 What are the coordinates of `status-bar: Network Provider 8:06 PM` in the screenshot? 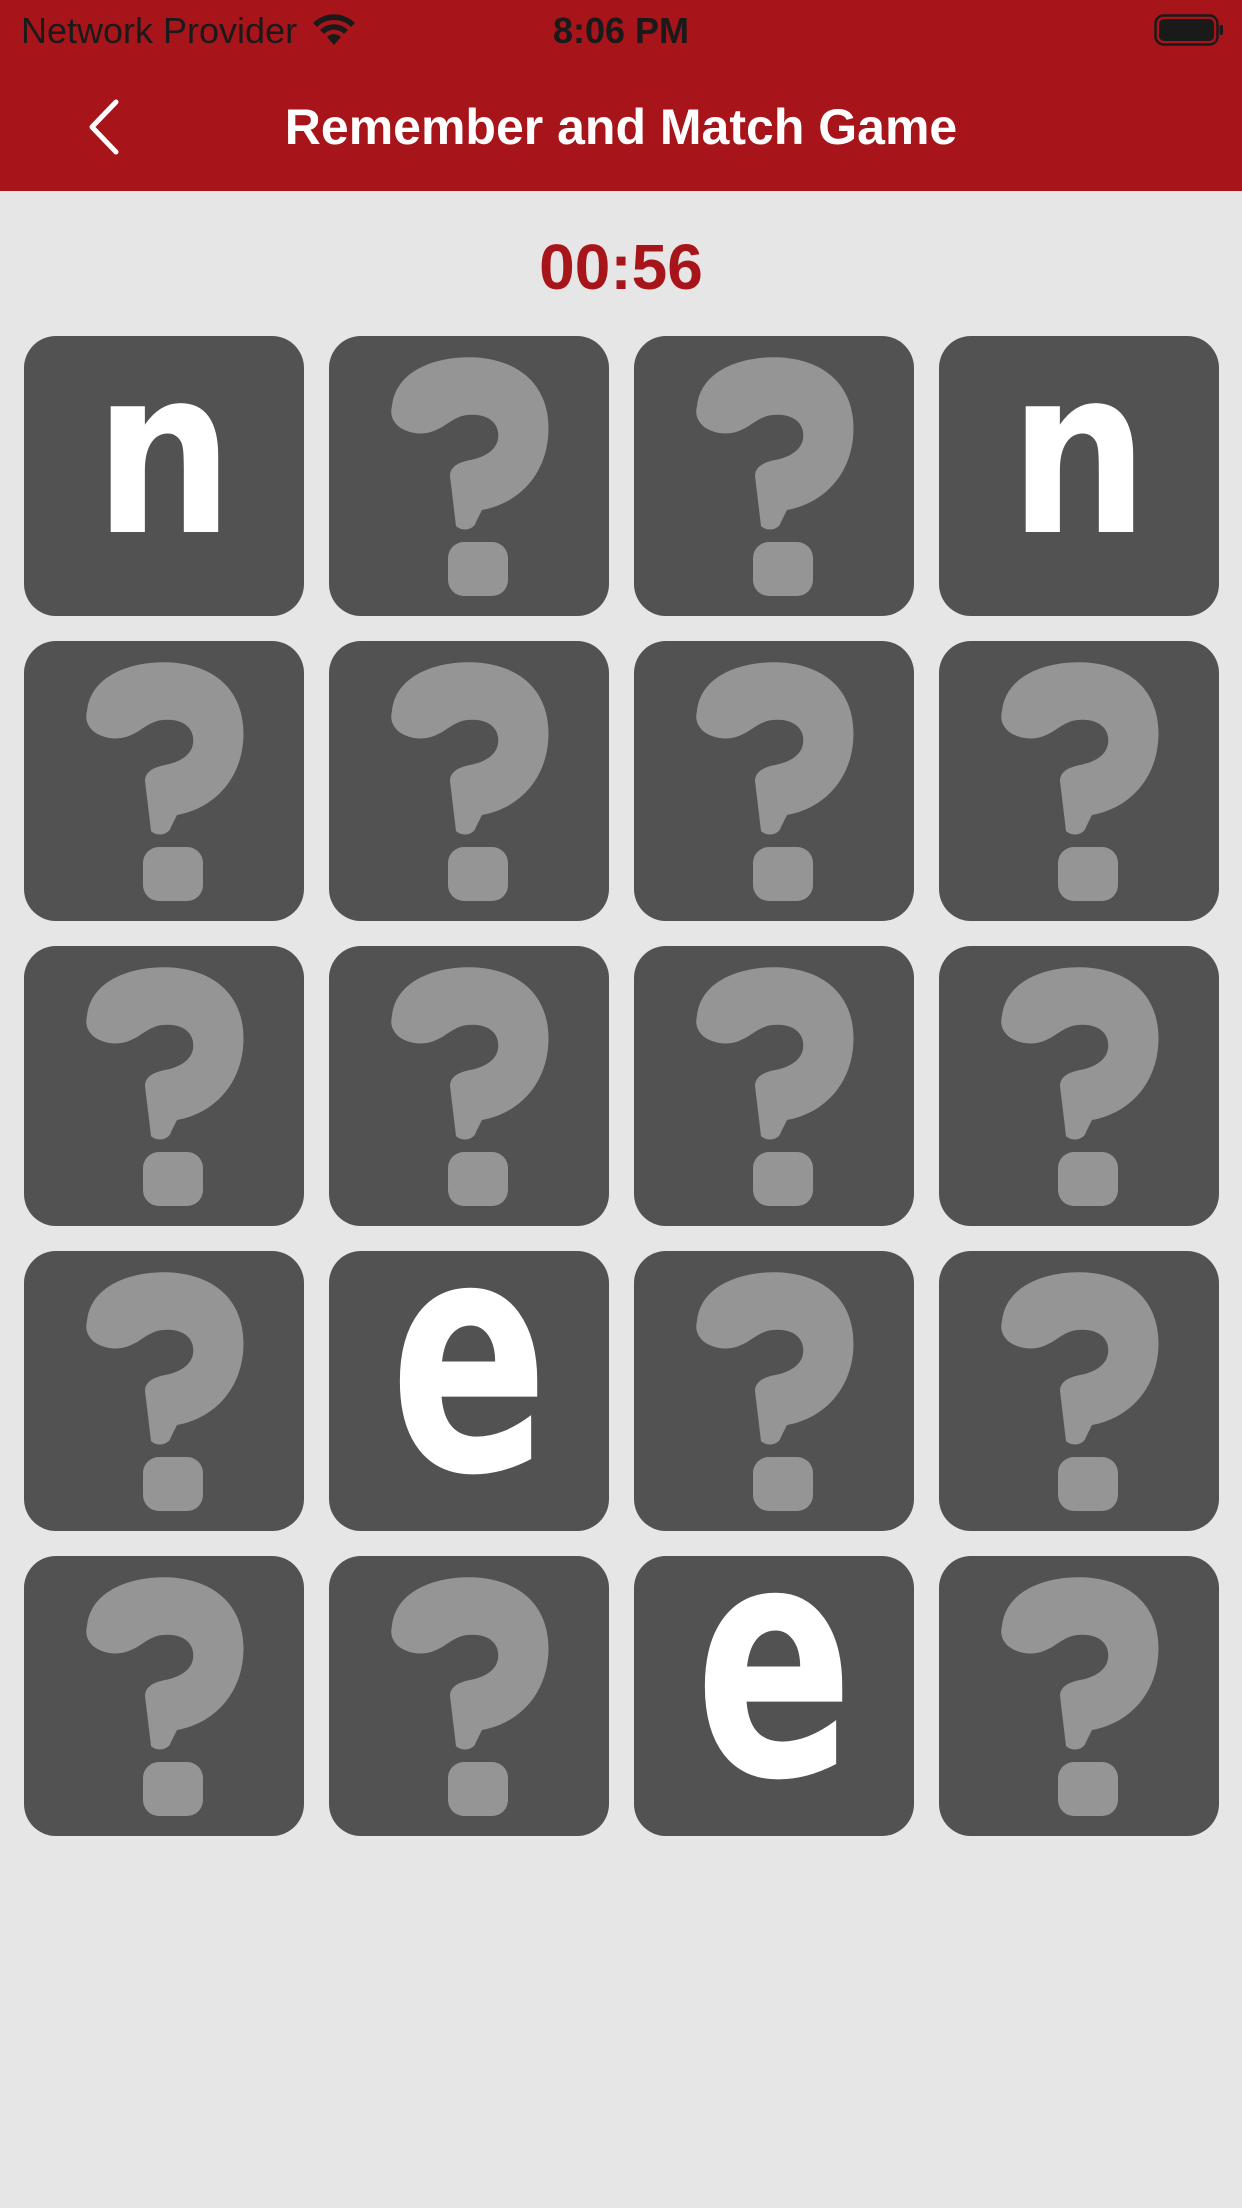 It's located at (621, 31).